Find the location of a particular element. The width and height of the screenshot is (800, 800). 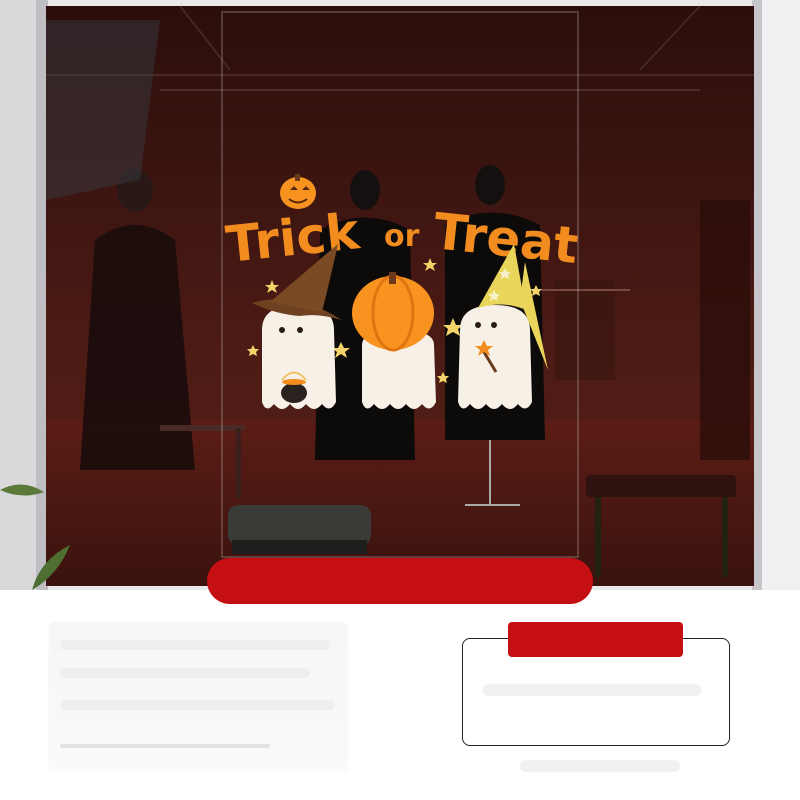

sticker-title-or: or is located at coordinates (402, 236).